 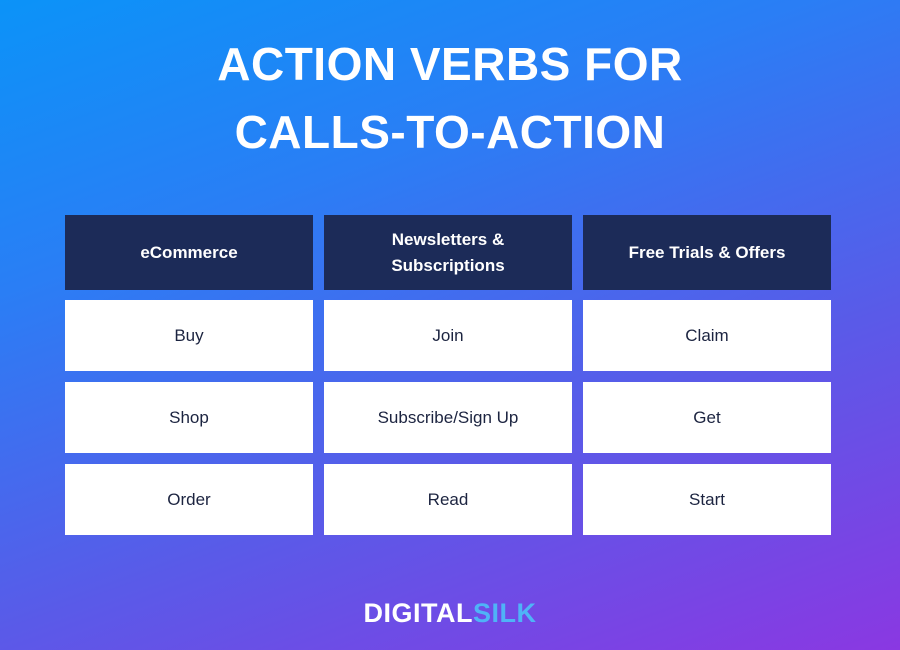 What do you see at coordinates (450, 132) in the screenshot?
I see `title-line-2: CALLS-TO-ACTION` at bounding box center [450, 132].